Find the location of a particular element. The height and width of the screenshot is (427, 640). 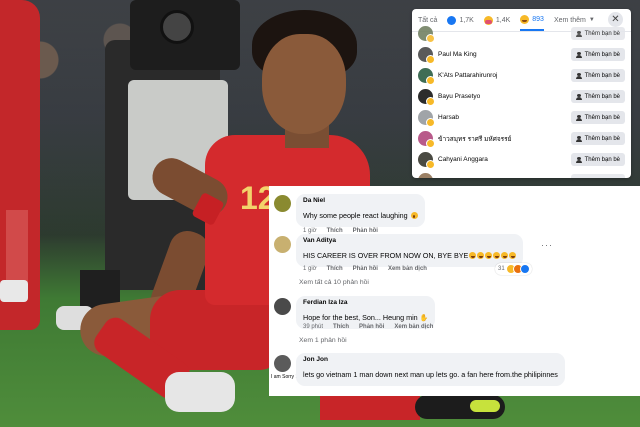

reactor-row: Paul Ma King Thêm bạn bè is located at coordinates (521, 54).